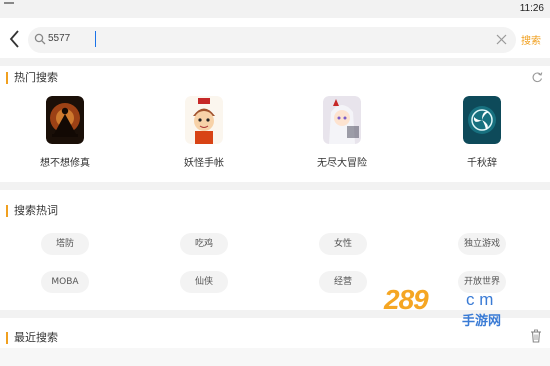 Image resolution: width=550 pixels, height=366 pixels. Describe the element at coordinates (482, 321) in the screenshot. I see `watermark-sub: 手游网` at that location.